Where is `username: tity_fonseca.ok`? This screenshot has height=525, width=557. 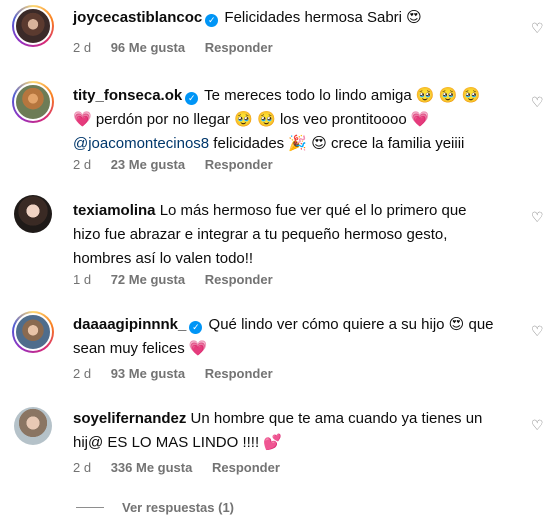 username: tity_fonseca.ok is located at coordinates (127, 95).